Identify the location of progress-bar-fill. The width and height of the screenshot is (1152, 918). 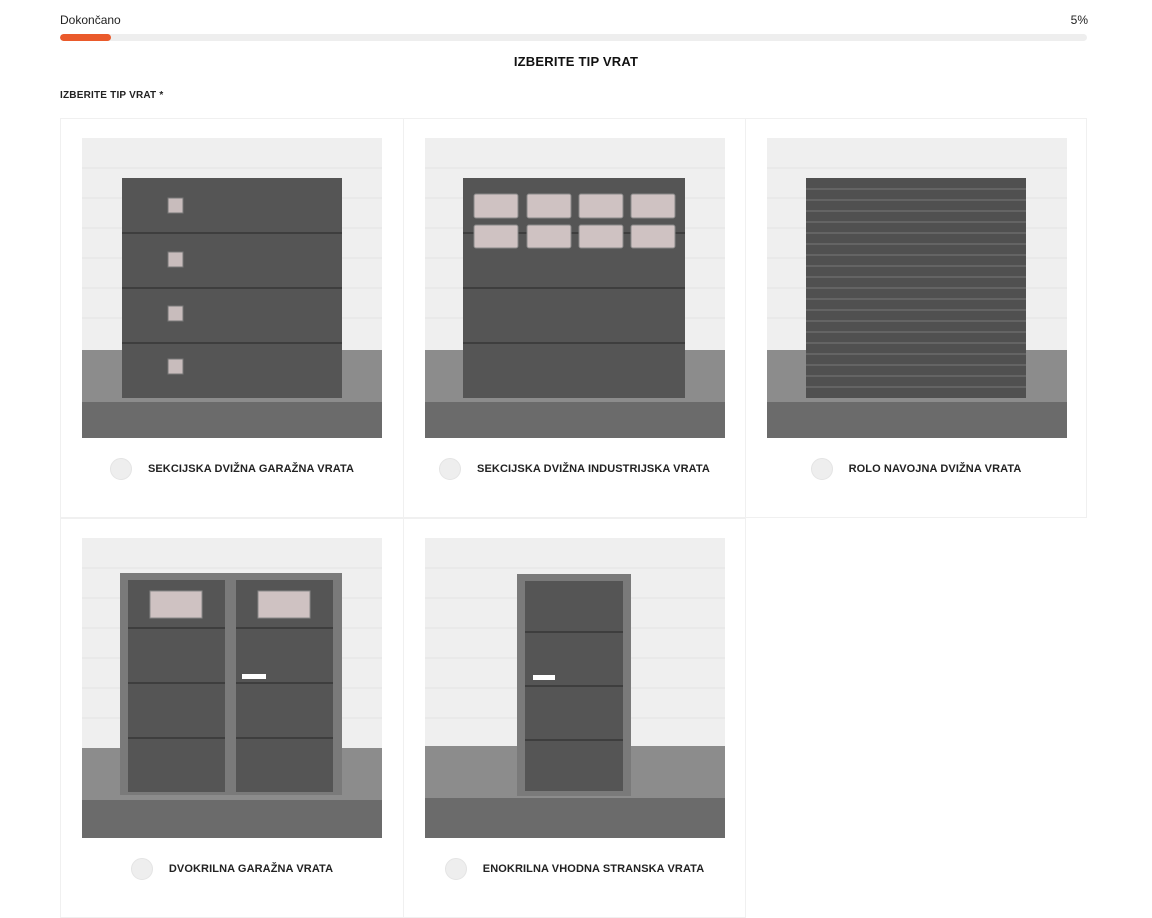
(86, 37).